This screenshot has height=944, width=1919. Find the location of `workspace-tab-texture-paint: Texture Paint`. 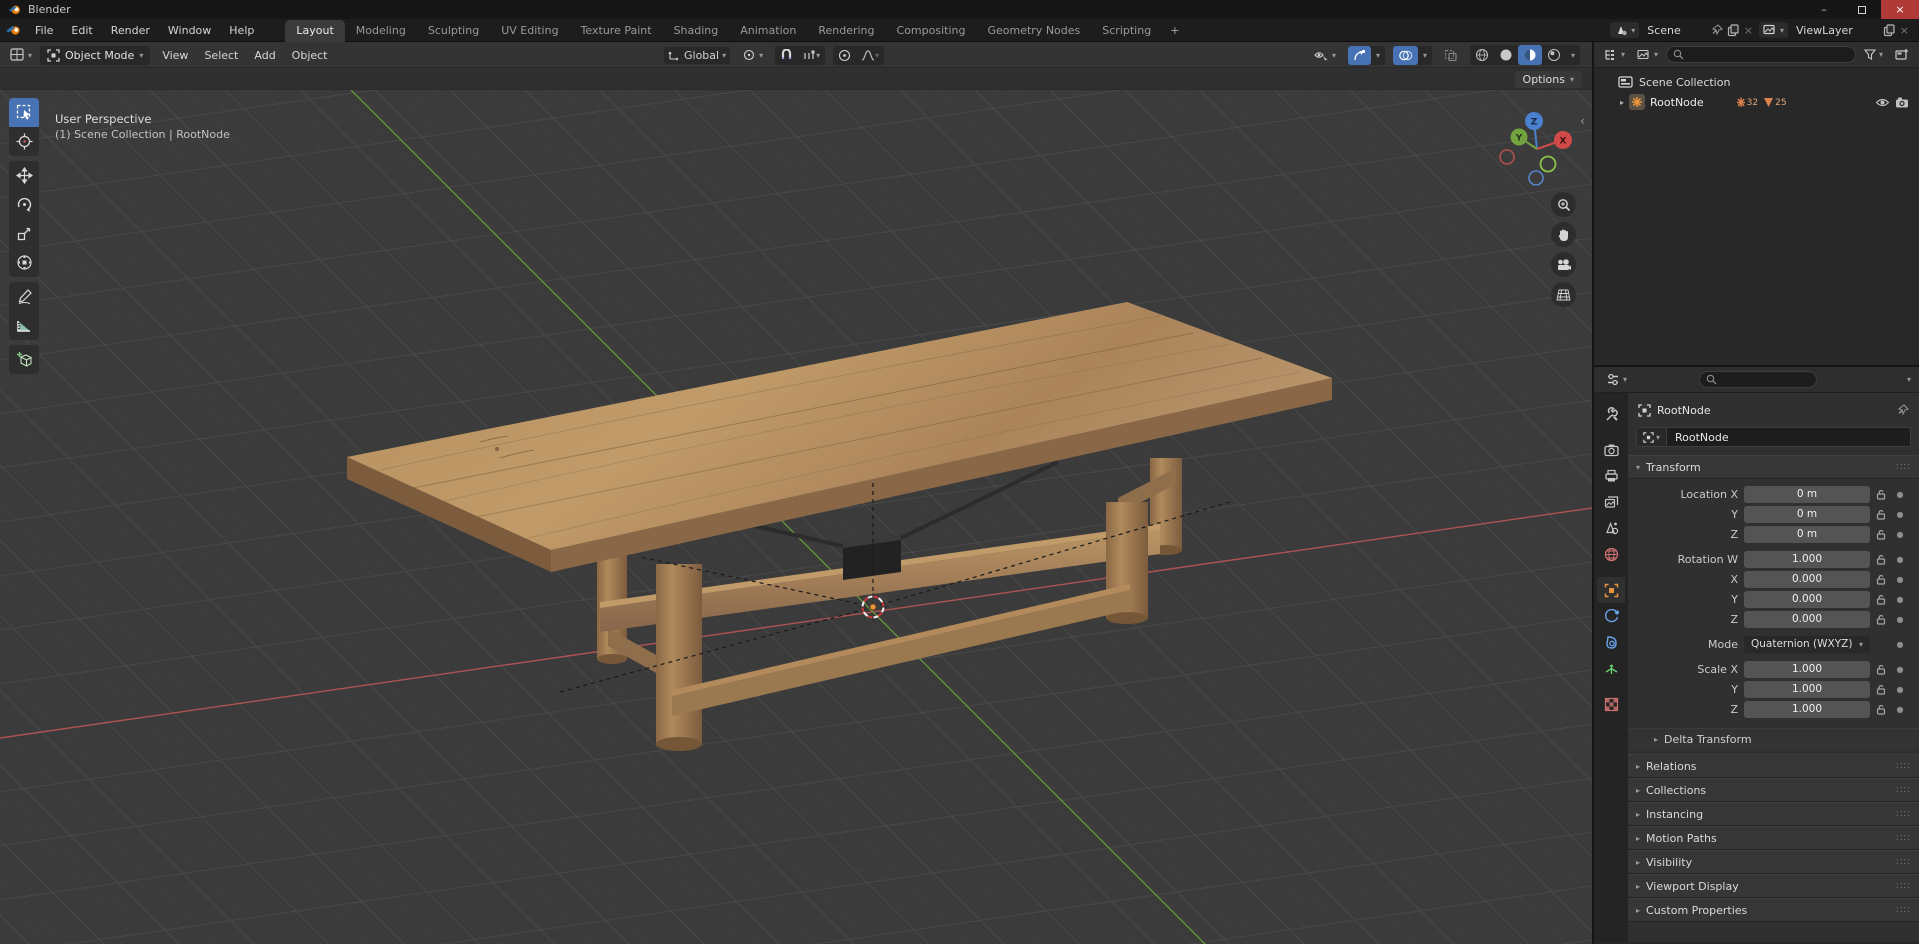

workspace-tab-texture-paint: Texture Paint is located at coordinates (616, 31).